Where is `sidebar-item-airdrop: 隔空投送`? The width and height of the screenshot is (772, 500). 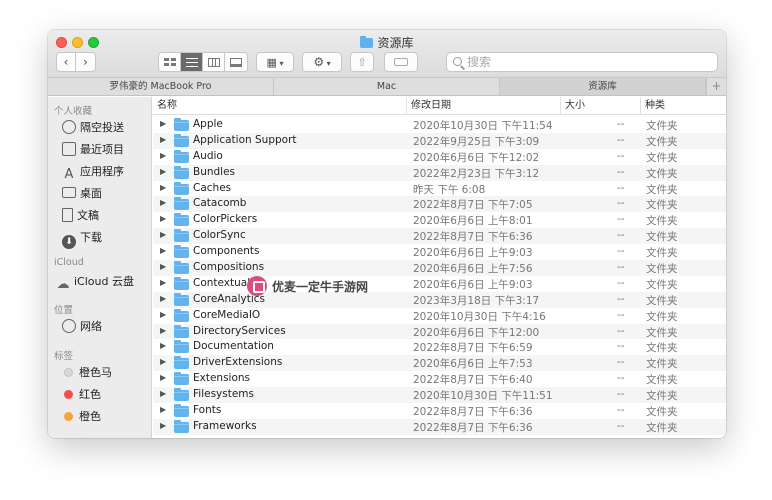 sidebar-item-airdrop: 隔空投送 is located at coordinates (93, 128).